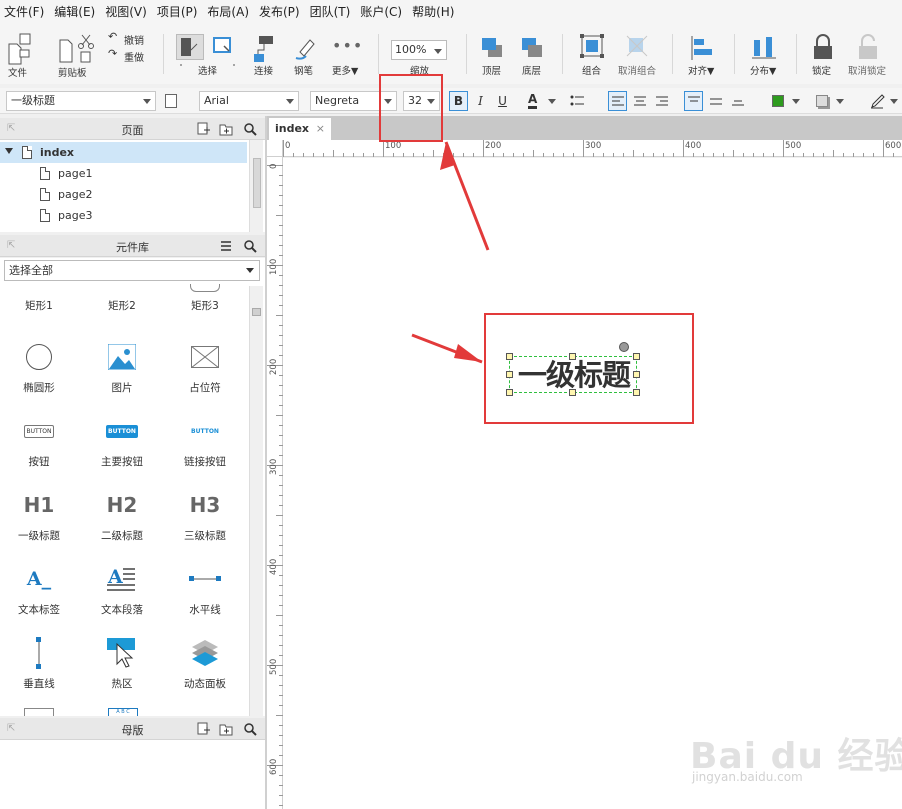 Image resolution: width=902 pixels, height=809 pixels. I want to click on undo-icon: ↶, so click(113, 36).